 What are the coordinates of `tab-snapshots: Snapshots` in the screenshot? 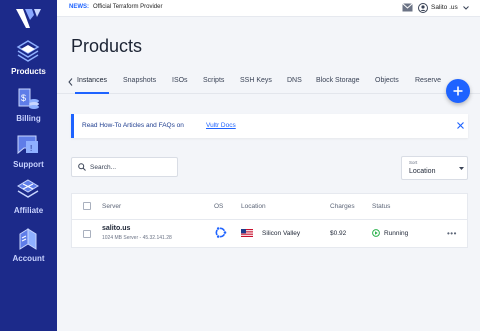 It's located at (139, 80).